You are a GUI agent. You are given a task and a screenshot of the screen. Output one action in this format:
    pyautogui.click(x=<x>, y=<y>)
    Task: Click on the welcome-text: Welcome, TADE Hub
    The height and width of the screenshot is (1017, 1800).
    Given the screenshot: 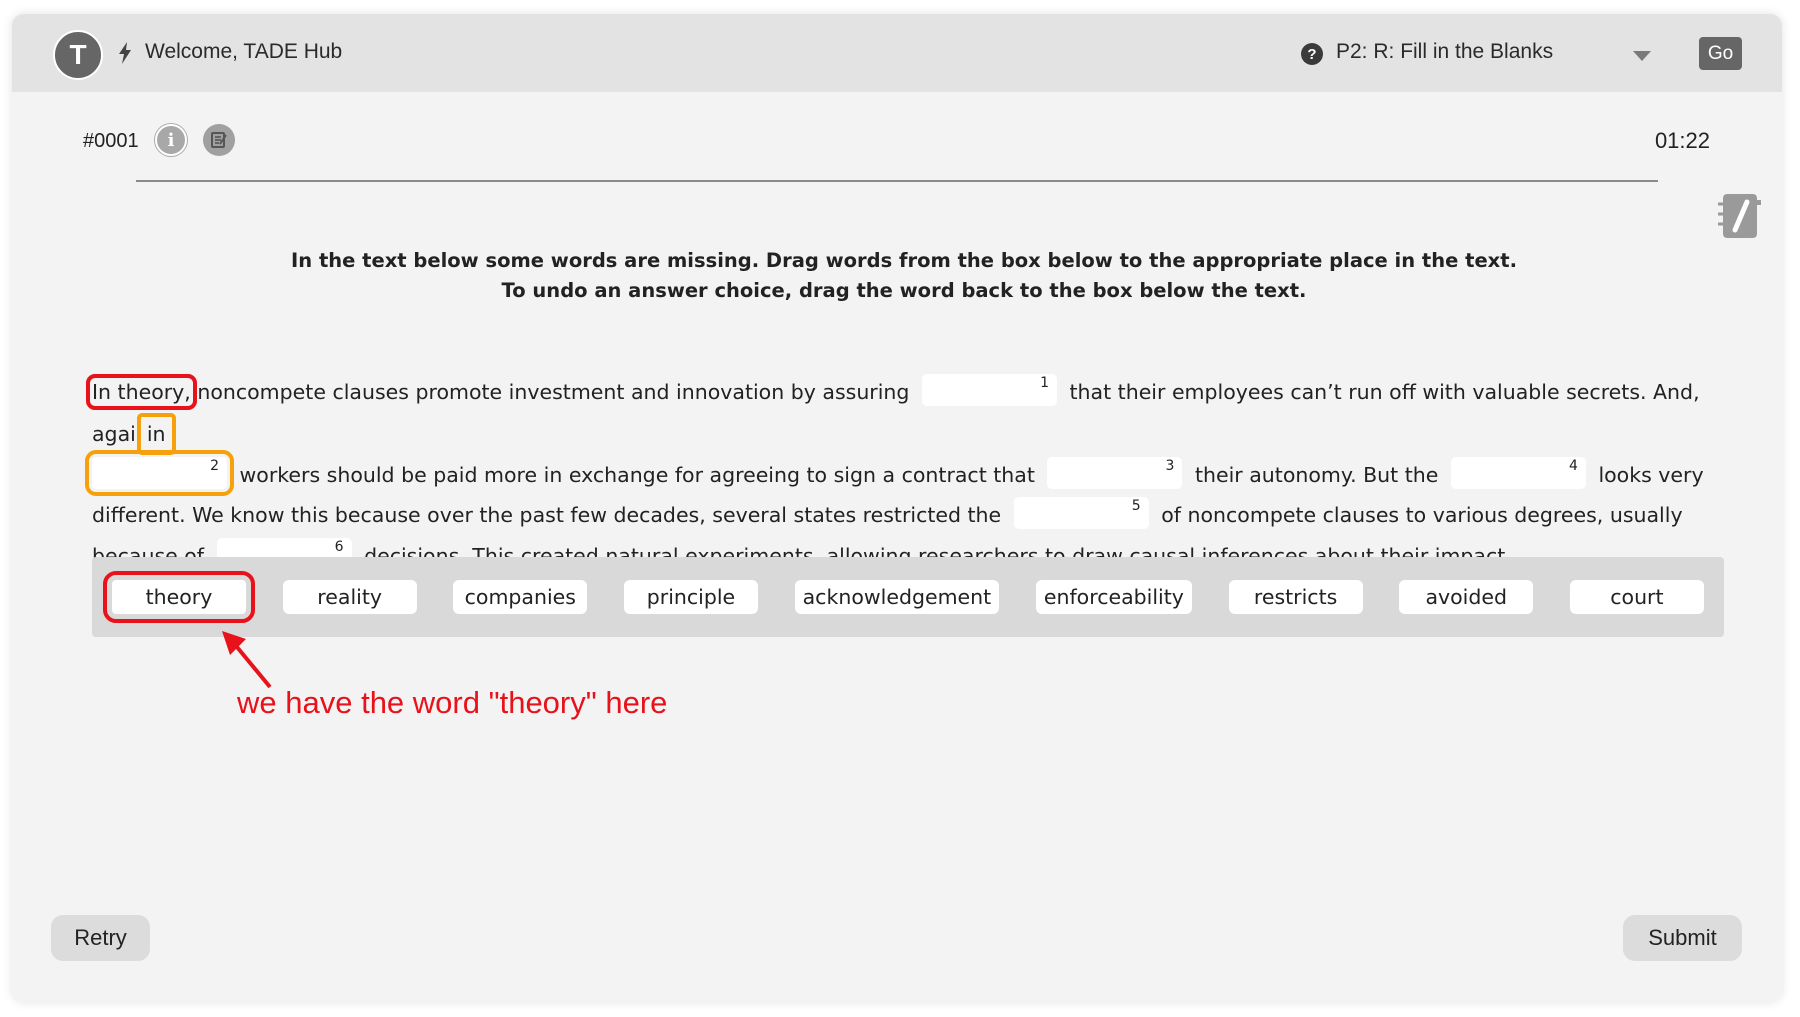 What is the action you would take?
    pyautogui.click(x=244, y=51)
    